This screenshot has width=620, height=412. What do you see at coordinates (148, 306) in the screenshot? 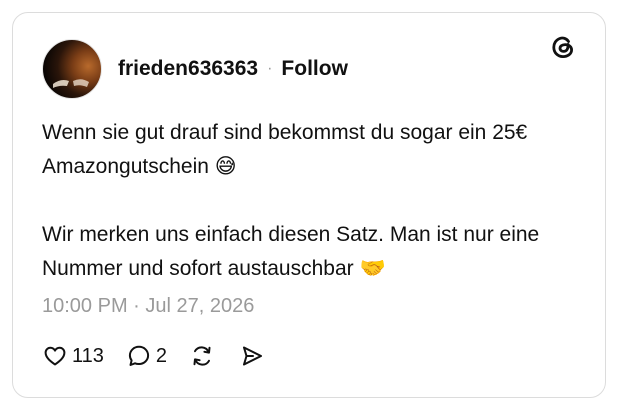
I see `post-timestamp: 10:00 PM · Jul 27, 2026` at bounding box center [148, 306].